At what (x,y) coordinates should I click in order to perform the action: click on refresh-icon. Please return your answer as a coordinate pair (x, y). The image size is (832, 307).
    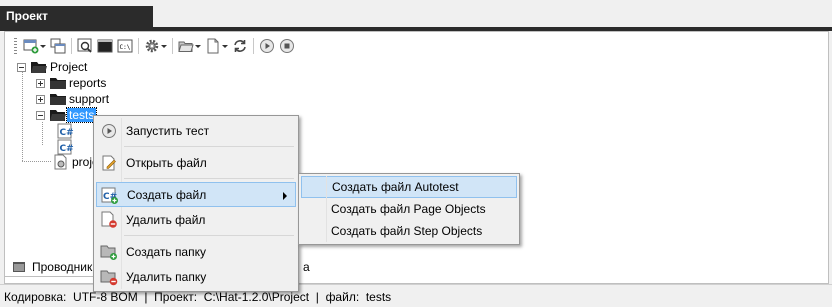
    Looking at the image, I should click on (240, 46).